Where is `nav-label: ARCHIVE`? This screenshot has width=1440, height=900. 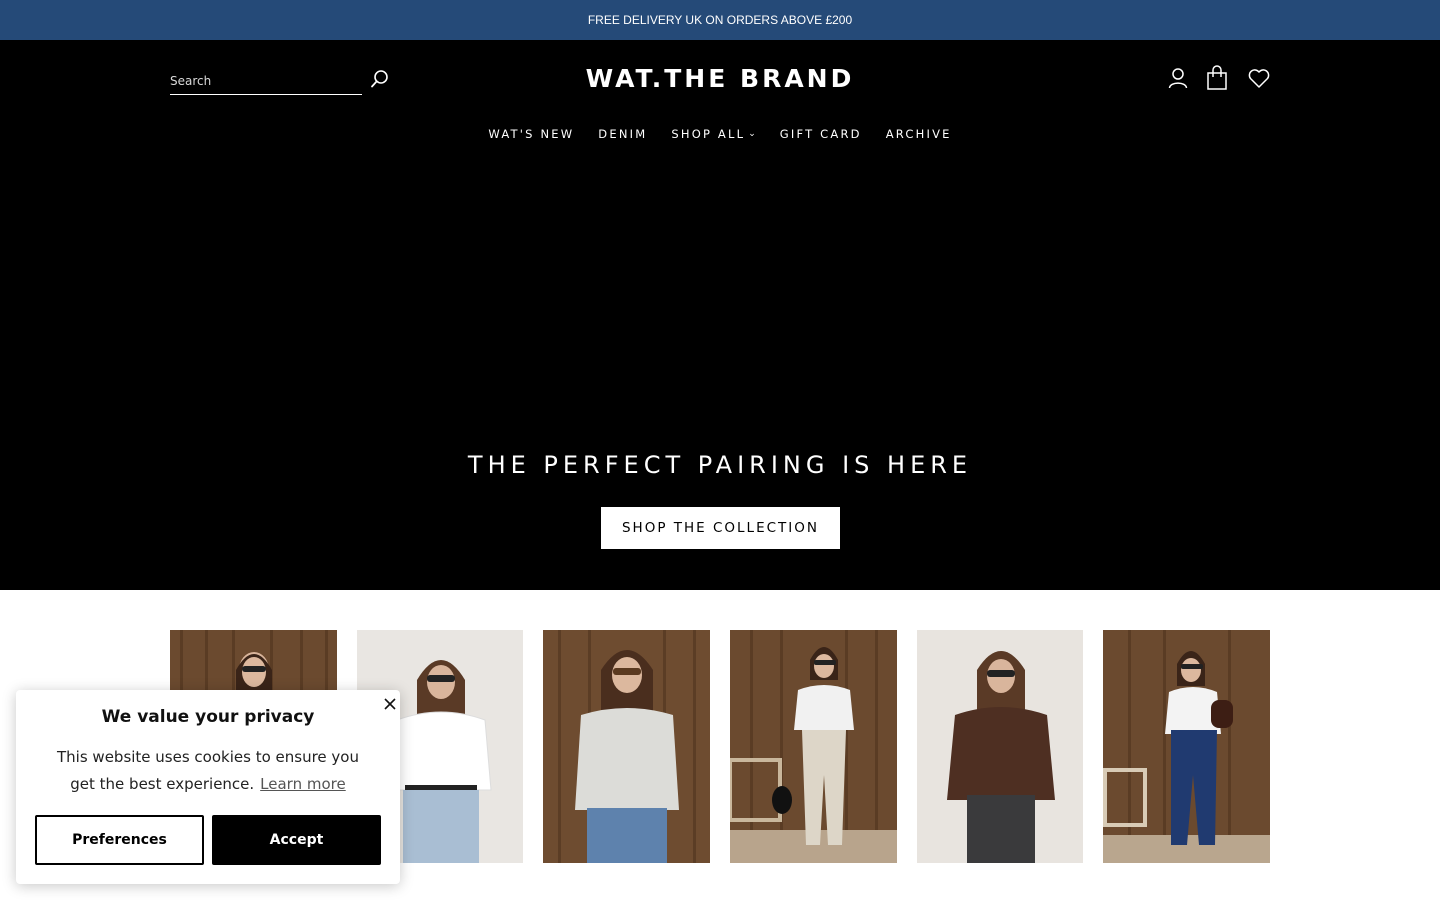 nav-label: ARCHIVE is located at coordinates (918, 134).